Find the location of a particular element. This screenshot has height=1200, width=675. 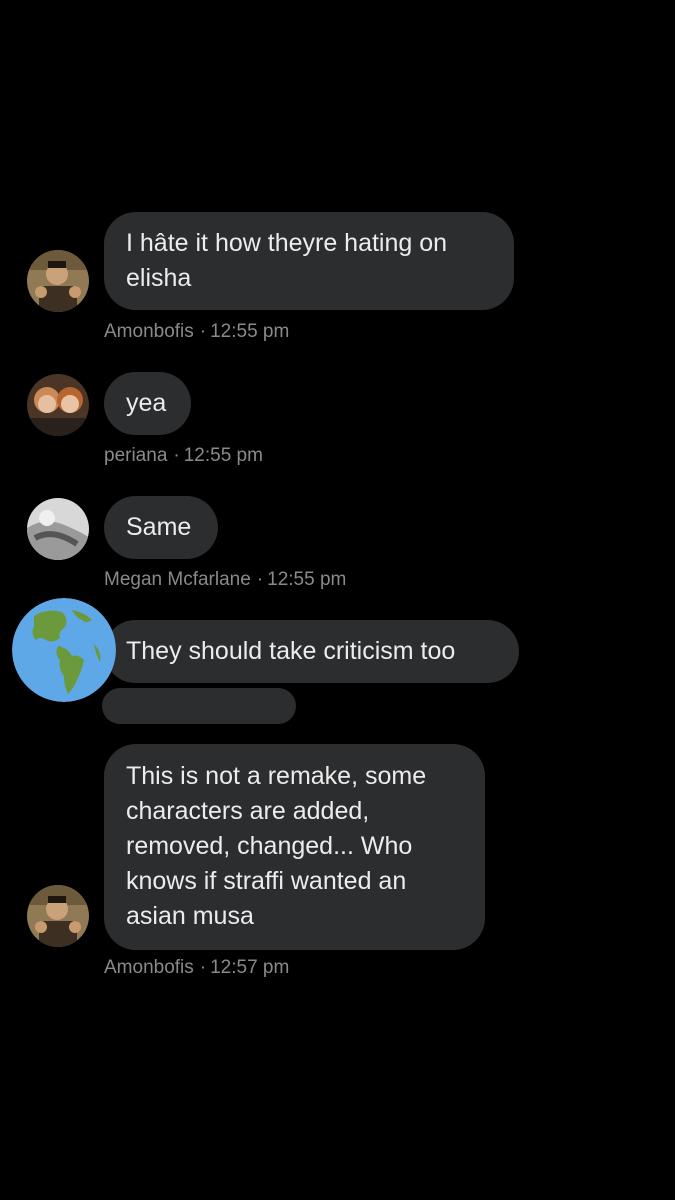

avatar-megan-mcfarlane is located at coordinates (58, 529).